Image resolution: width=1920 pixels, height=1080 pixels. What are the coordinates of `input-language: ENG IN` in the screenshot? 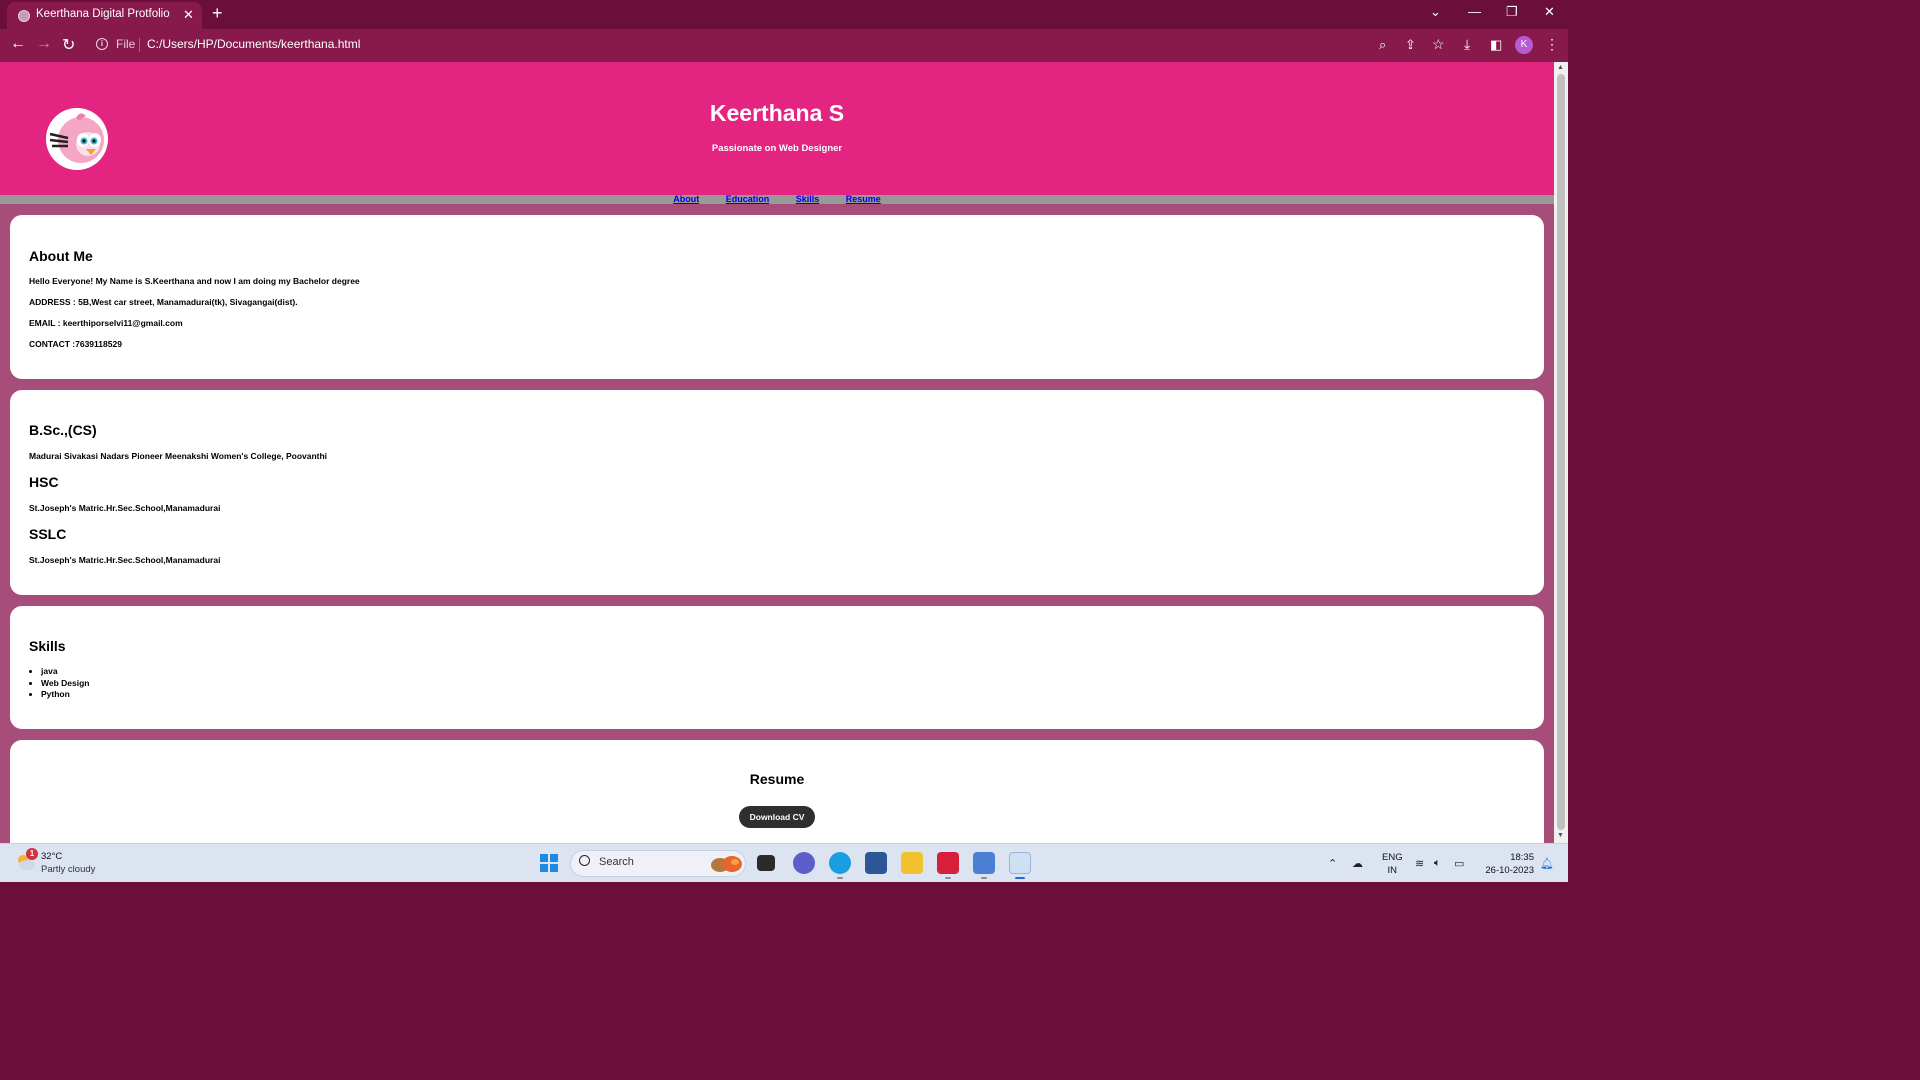 It's located at (1392, 864).